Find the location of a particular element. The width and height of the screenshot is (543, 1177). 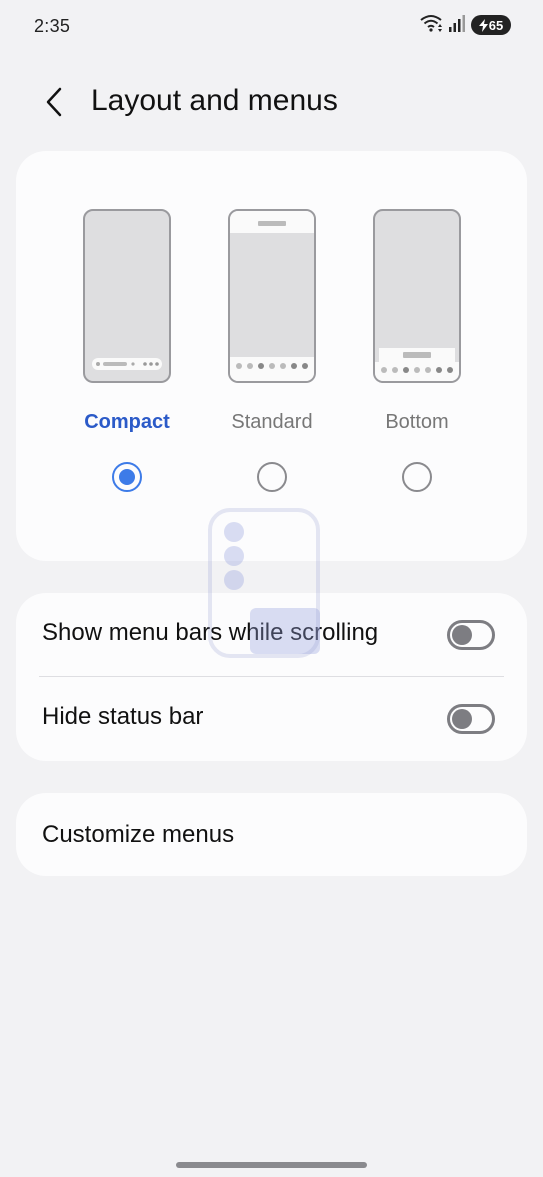

back-button is located at coordinates (54, 102).